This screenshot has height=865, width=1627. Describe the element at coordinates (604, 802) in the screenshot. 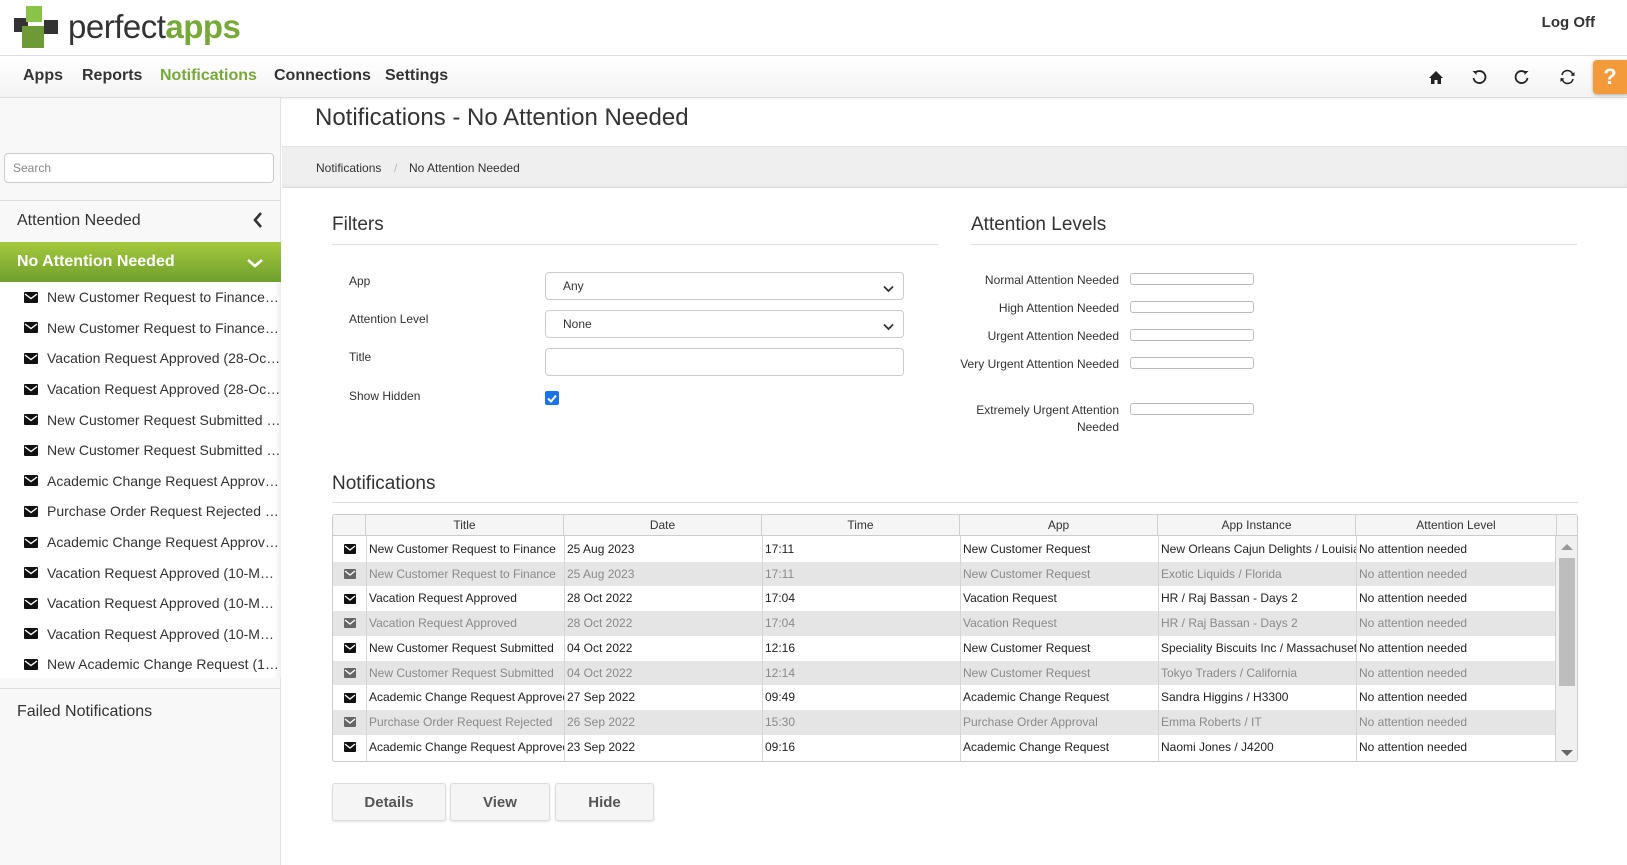

I see `hide-button: Hide` at that location.